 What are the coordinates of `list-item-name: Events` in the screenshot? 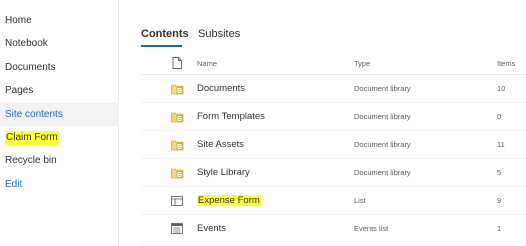 It's located at (211, 228).